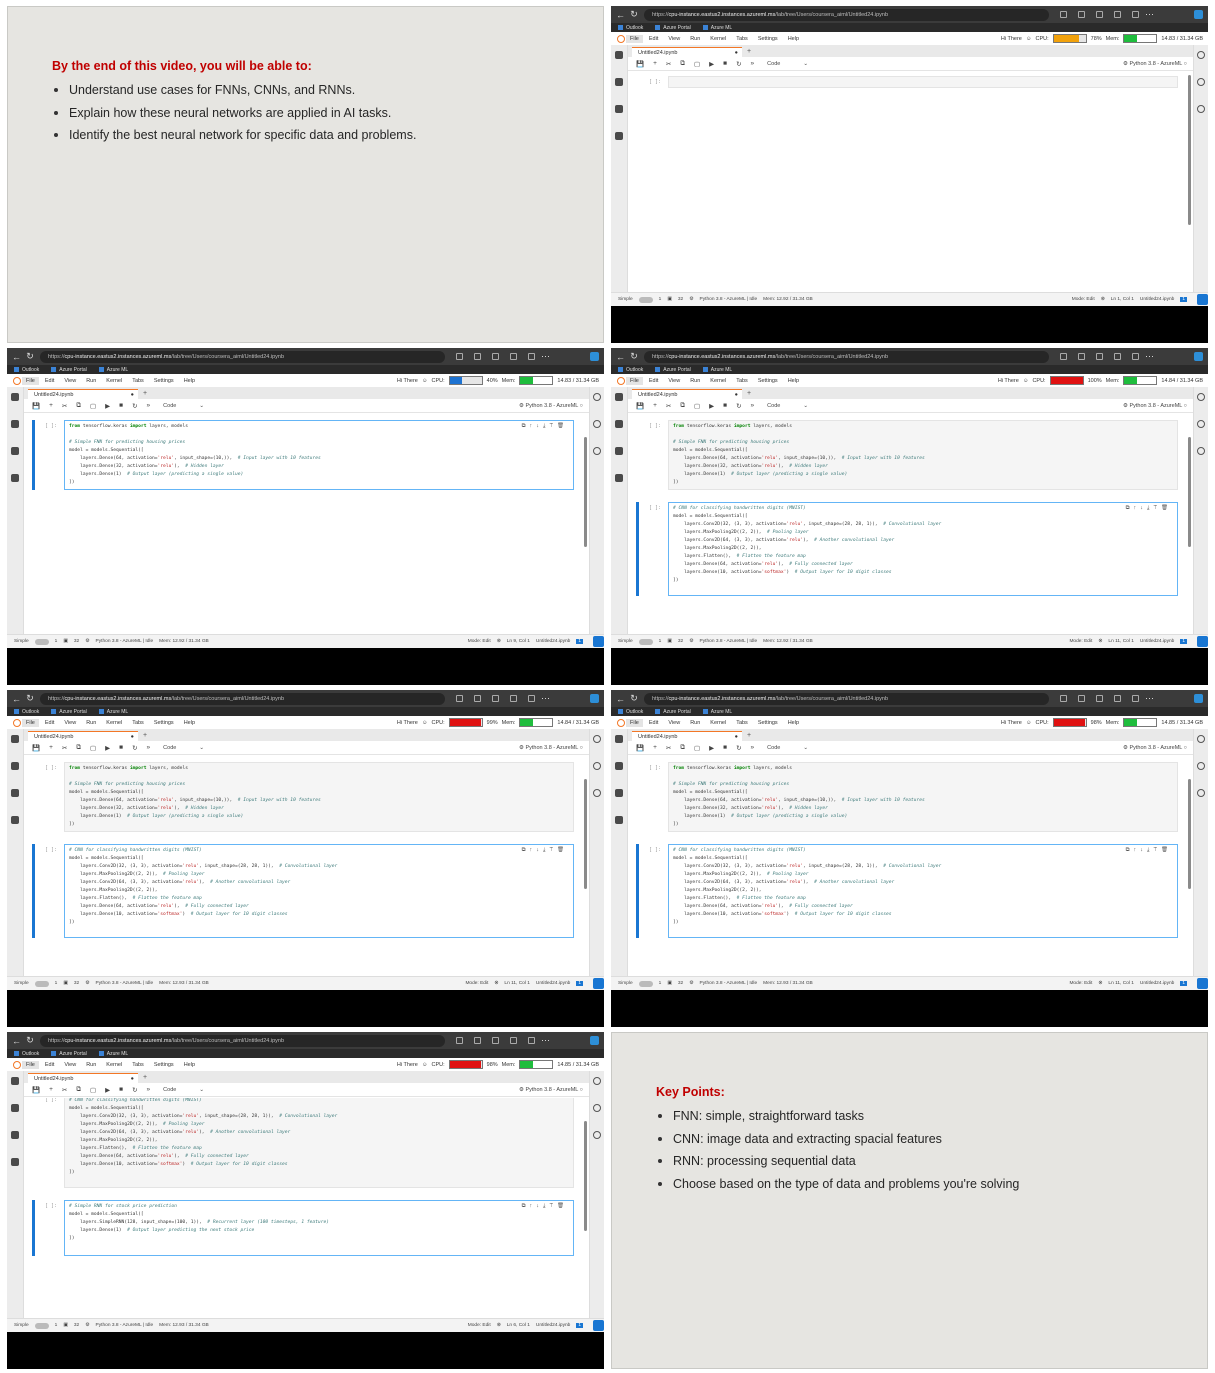 This screenshot has width=1215, height=1373. What do you see at coordinates (655, 405) in the screenshot?
I see `add-cell-icon: +` at bounding box center [655, 405].